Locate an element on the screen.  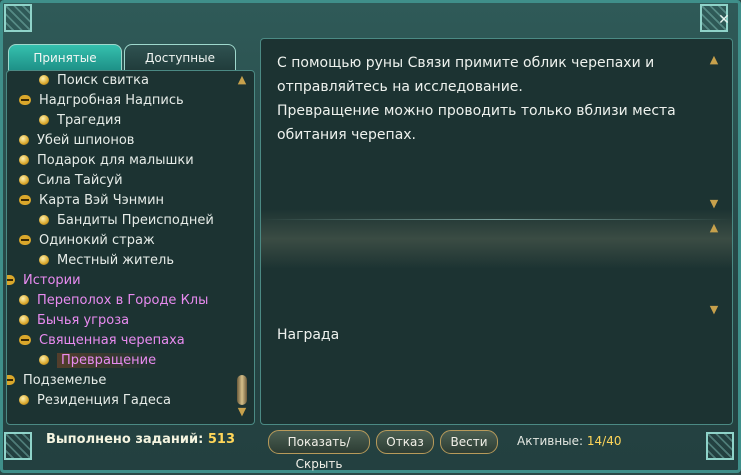
completed-value: 513 is located at coordinates (221, 439).